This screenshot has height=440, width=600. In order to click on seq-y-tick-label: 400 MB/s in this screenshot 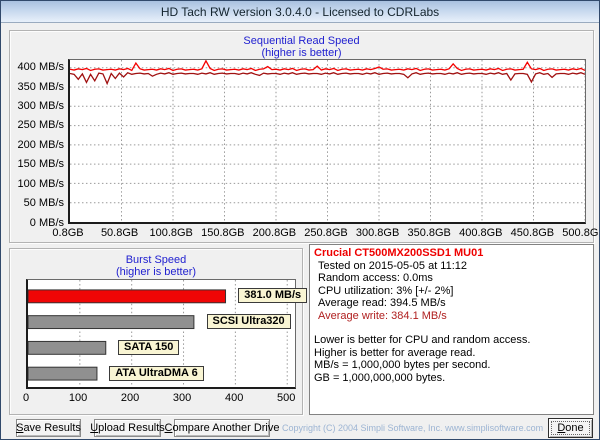, I will do `click(40, 67)`.